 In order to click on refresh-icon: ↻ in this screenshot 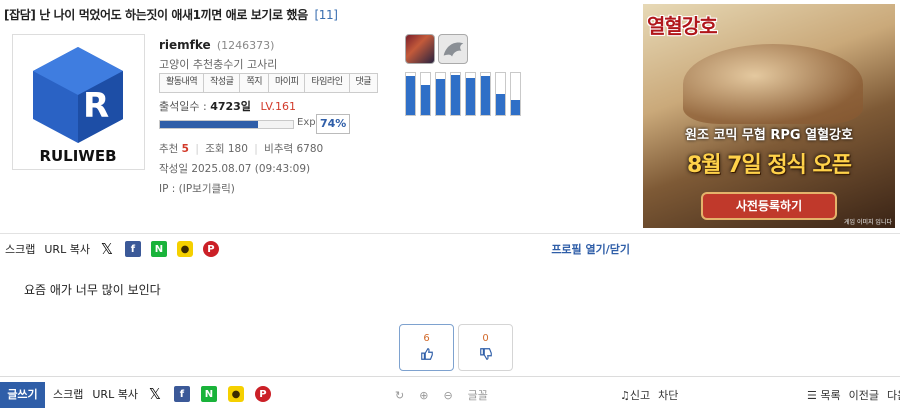, I will do `click(399, 395)`.